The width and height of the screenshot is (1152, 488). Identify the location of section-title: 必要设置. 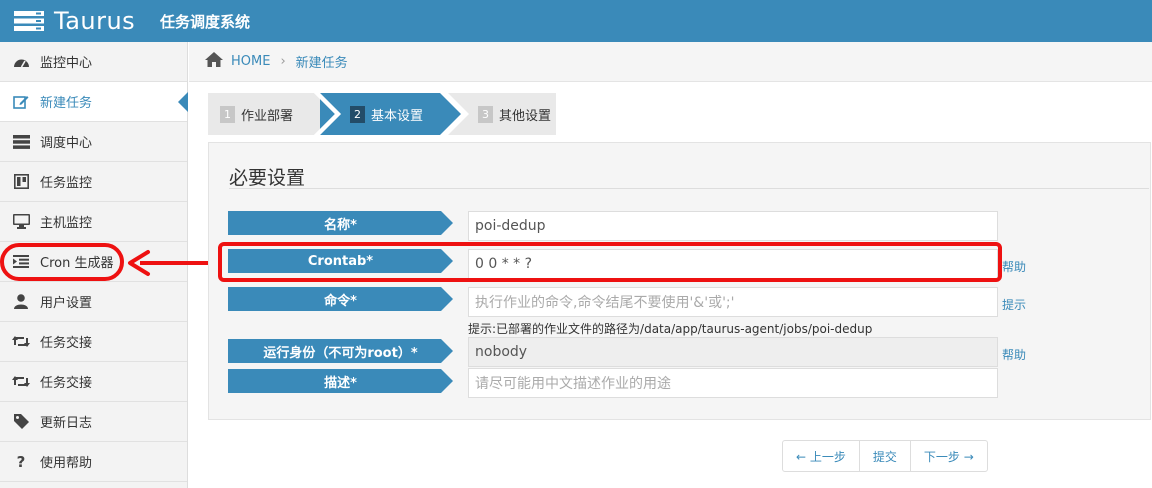
(267, 178).